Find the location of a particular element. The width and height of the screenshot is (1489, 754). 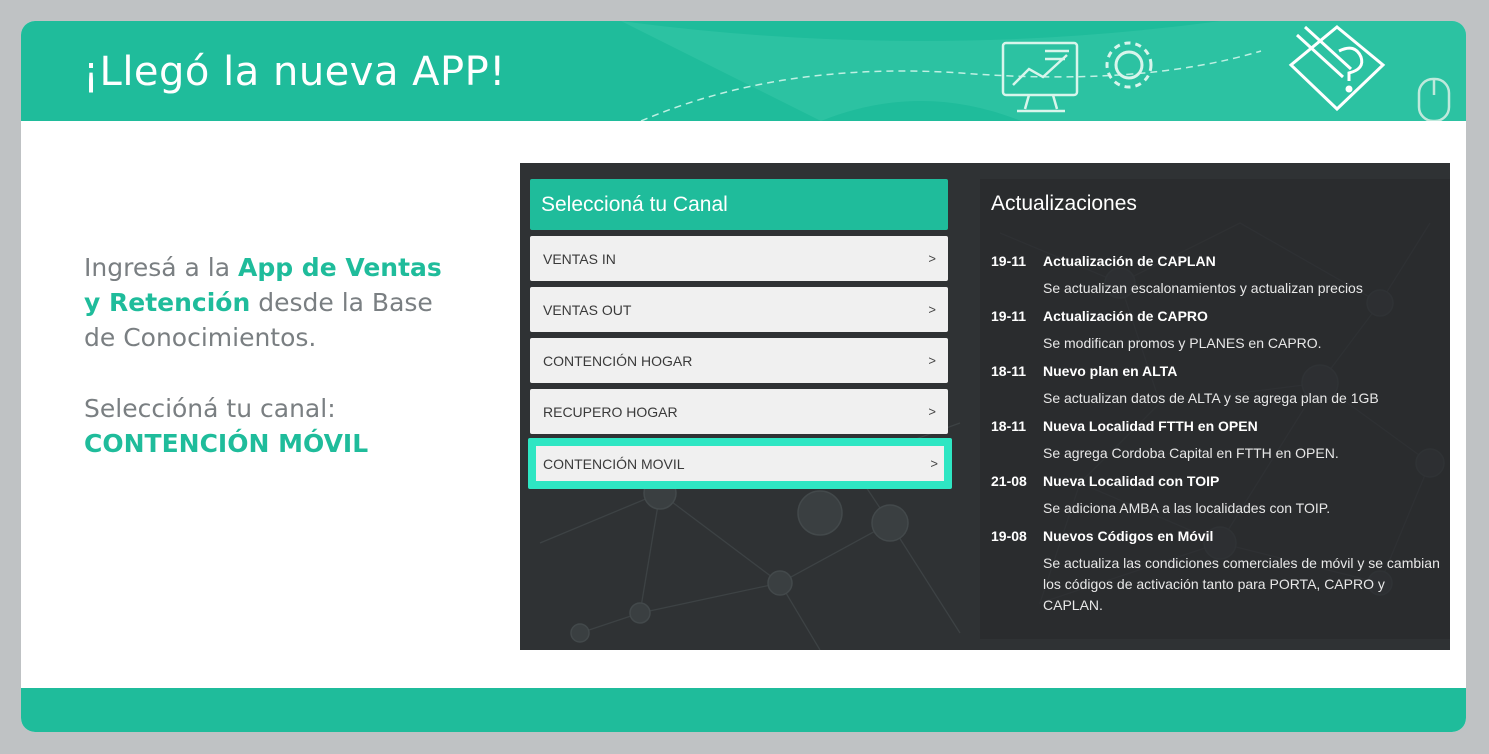

footer-bar is located at coordinates (743, 710).